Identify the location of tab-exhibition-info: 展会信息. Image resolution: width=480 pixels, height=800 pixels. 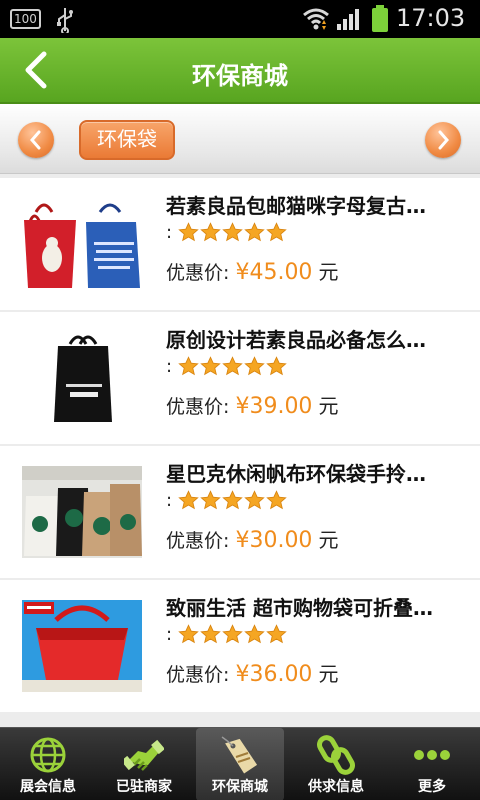
(48, 764).